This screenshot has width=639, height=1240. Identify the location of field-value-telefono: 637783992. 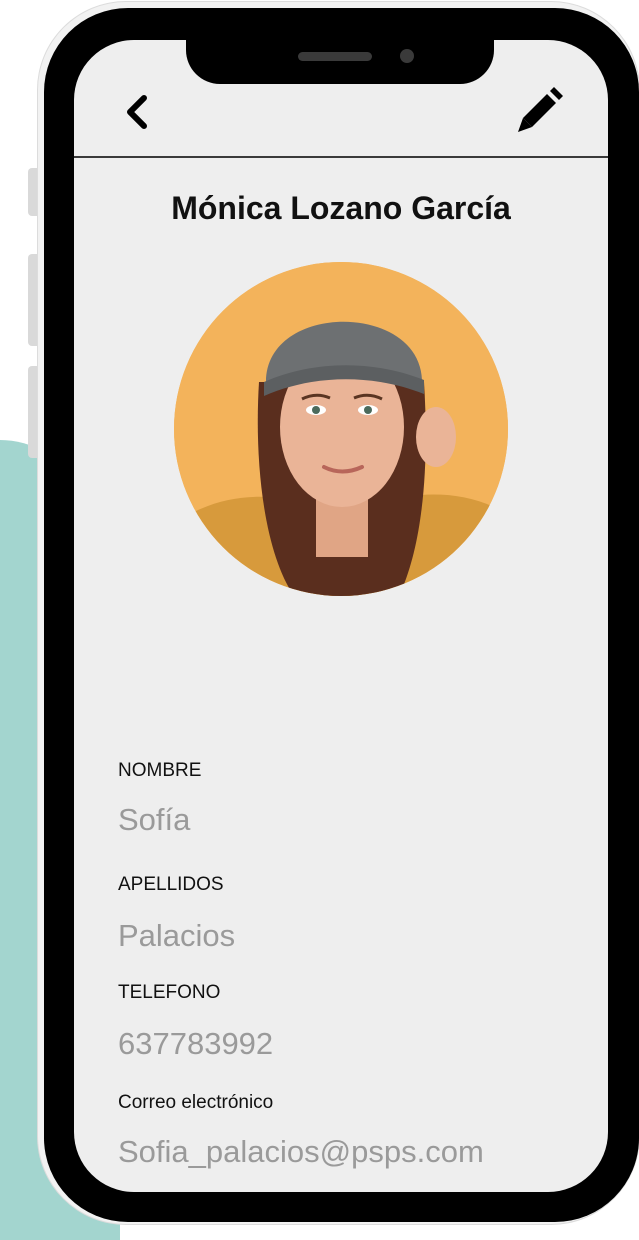
(196, 1043).